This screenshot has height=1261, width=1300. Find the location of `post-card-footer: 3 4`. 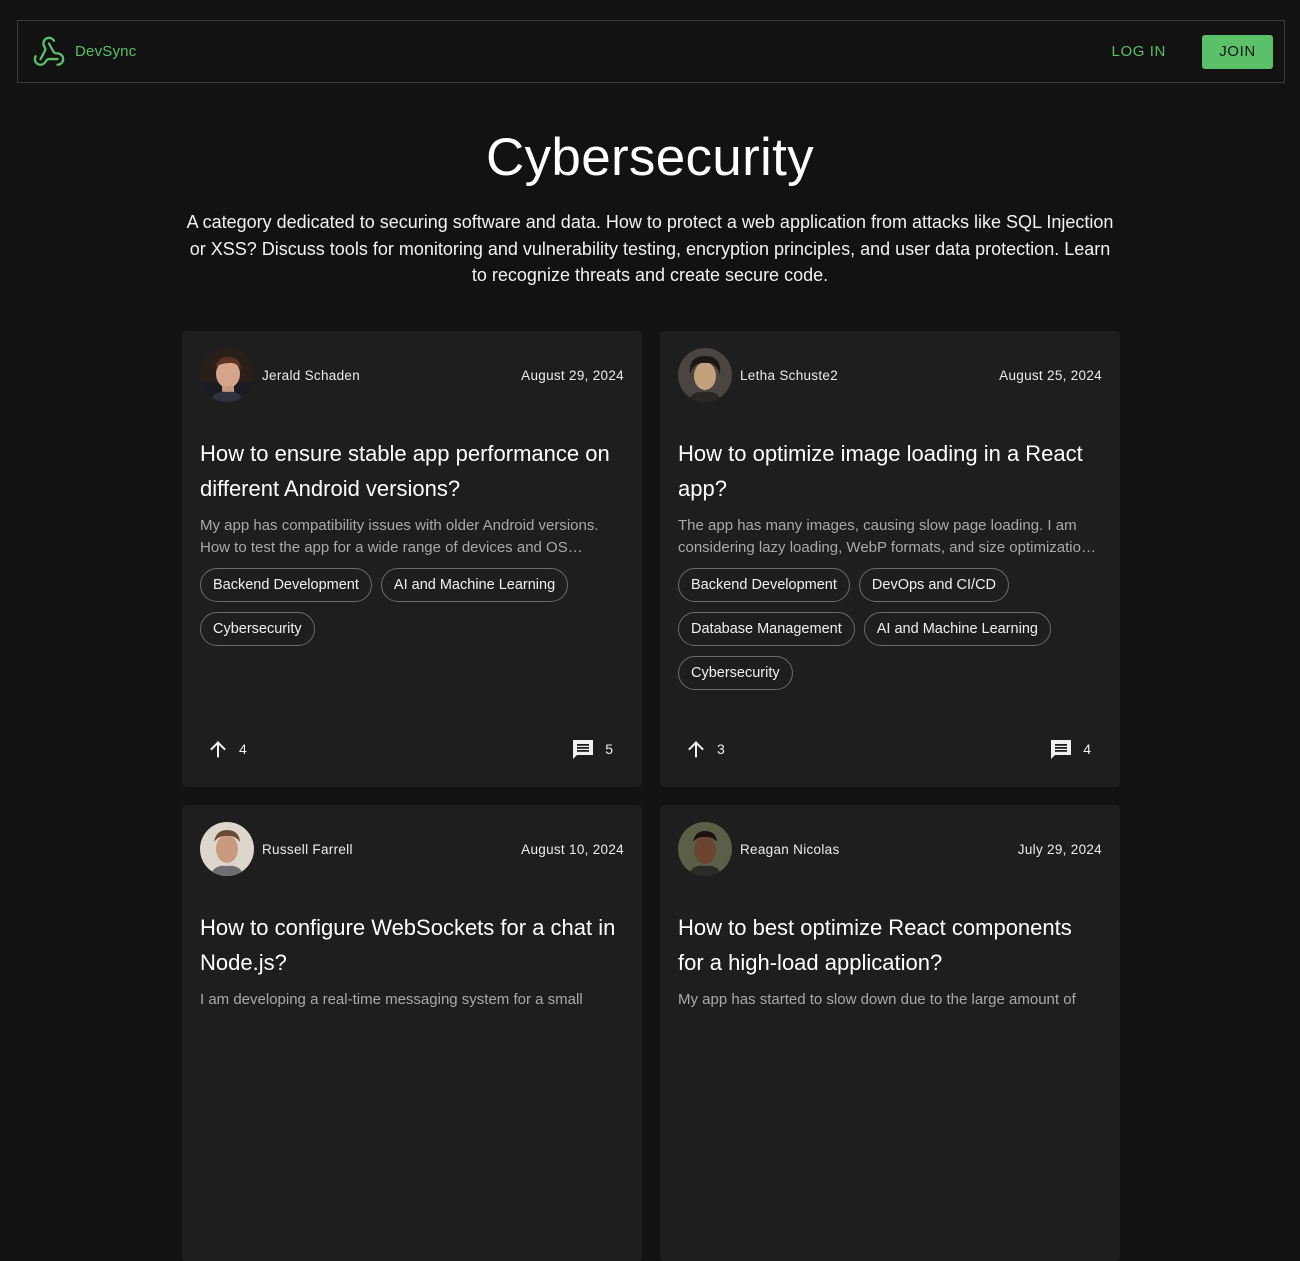

post-card-footer: 3 4 is located at coordinates (888, 749).